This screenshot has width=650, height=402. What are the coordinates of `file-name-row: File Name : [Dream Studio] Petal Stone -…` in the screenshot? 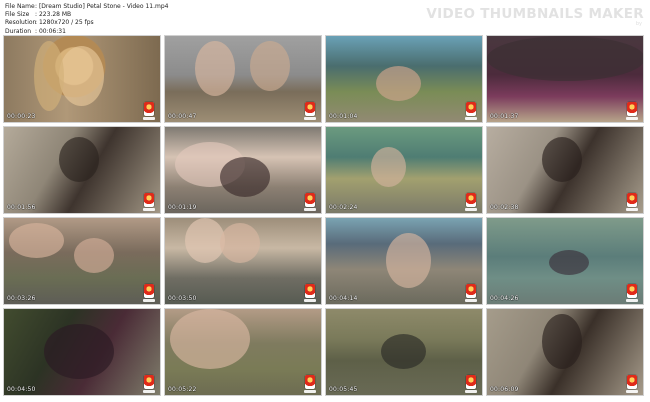 It's located at (86, 7).